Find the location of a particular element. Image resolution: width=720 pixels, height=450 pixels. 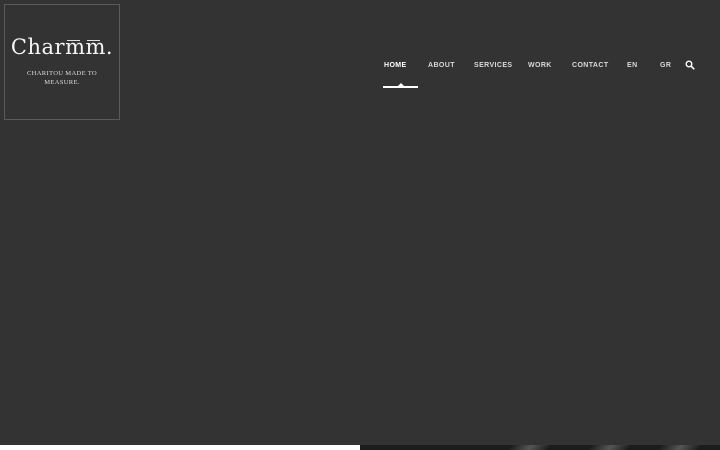

nav-item-lang-gr: GR is located at coordinates (665, 65).